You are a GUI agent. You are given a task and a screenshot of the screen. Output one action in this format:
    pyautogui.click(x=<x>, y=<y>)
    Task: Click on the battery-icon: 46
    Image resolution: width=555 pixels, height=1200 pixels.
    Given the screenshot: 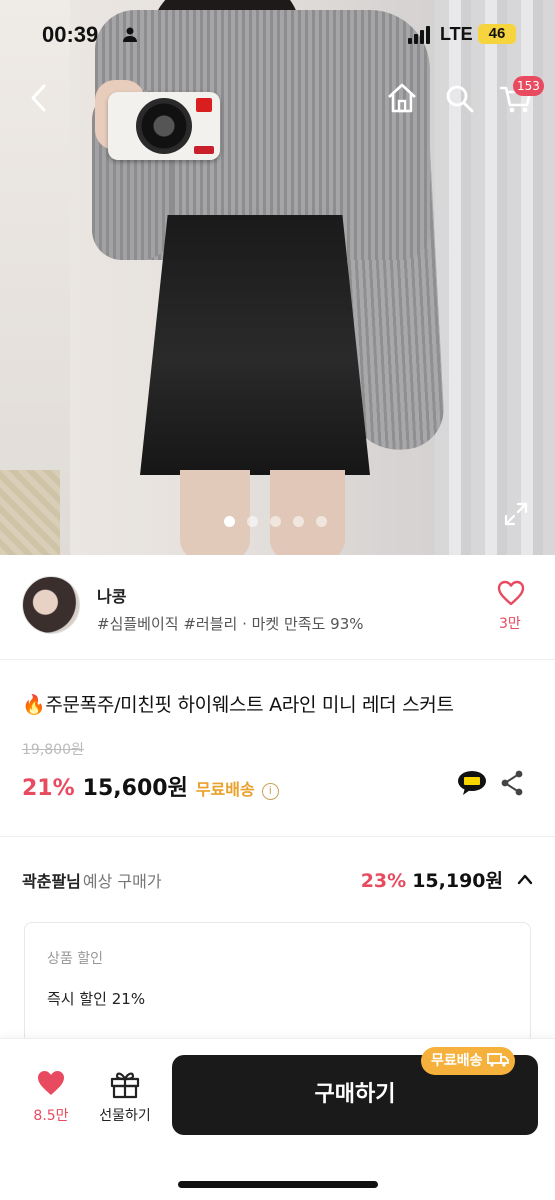 What is the action you would take?
    pyautogui.click(x=497, y=34)
    